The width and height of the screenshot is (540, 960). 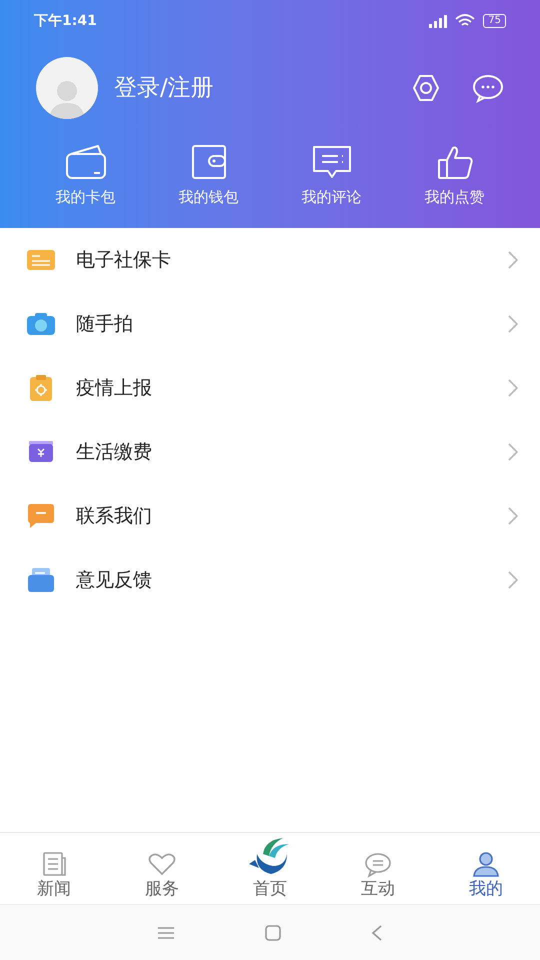 What do you see at coordinates (166, 933) in the screenshot?
I see `menu-nav-button` at bounding box center [166, 933].